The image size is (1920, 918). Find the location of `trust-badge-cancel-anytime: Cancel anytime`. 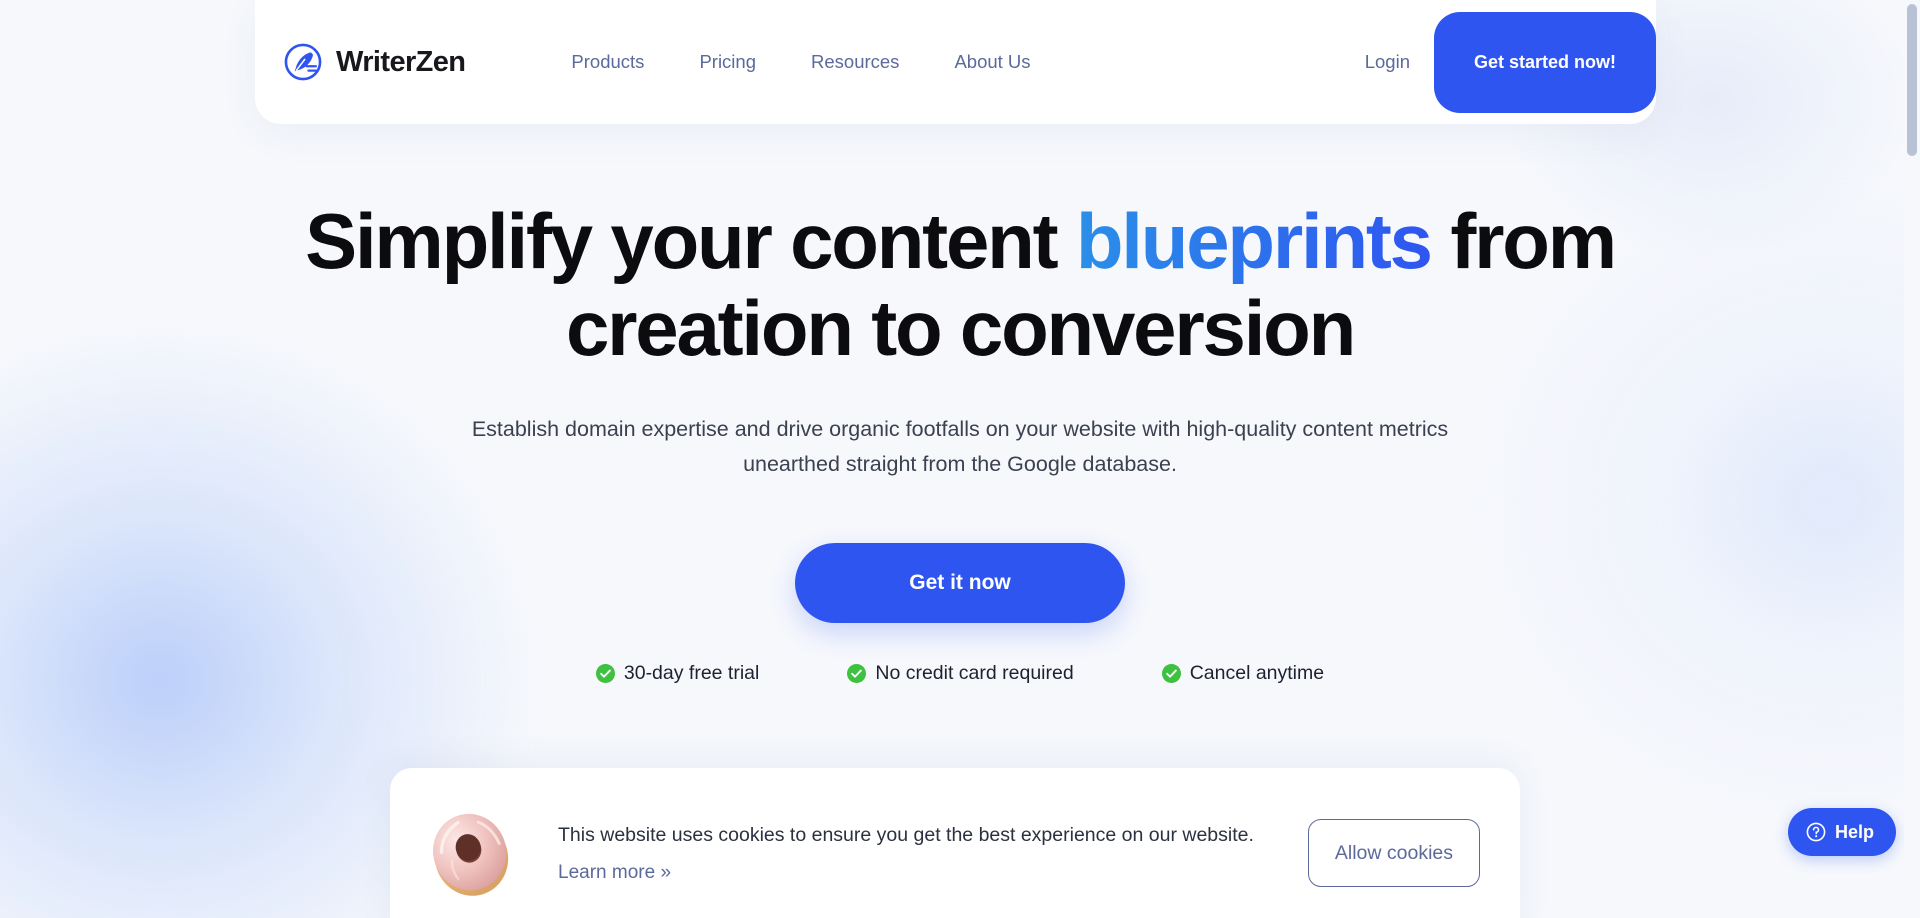

trust-badge-cancel-anytime: Cancel anytime is located at coordinates (1243, 673).